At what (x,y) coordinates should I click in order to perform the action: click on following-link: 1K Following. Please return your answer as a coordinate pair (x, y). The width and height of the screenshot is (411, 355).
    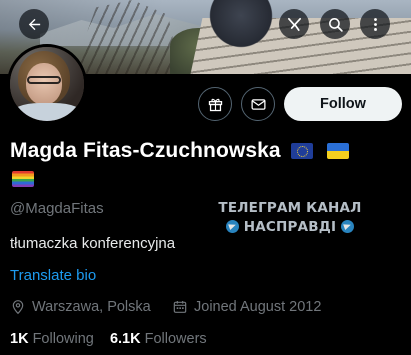
    Looking at the image, I should click on (52, 339).